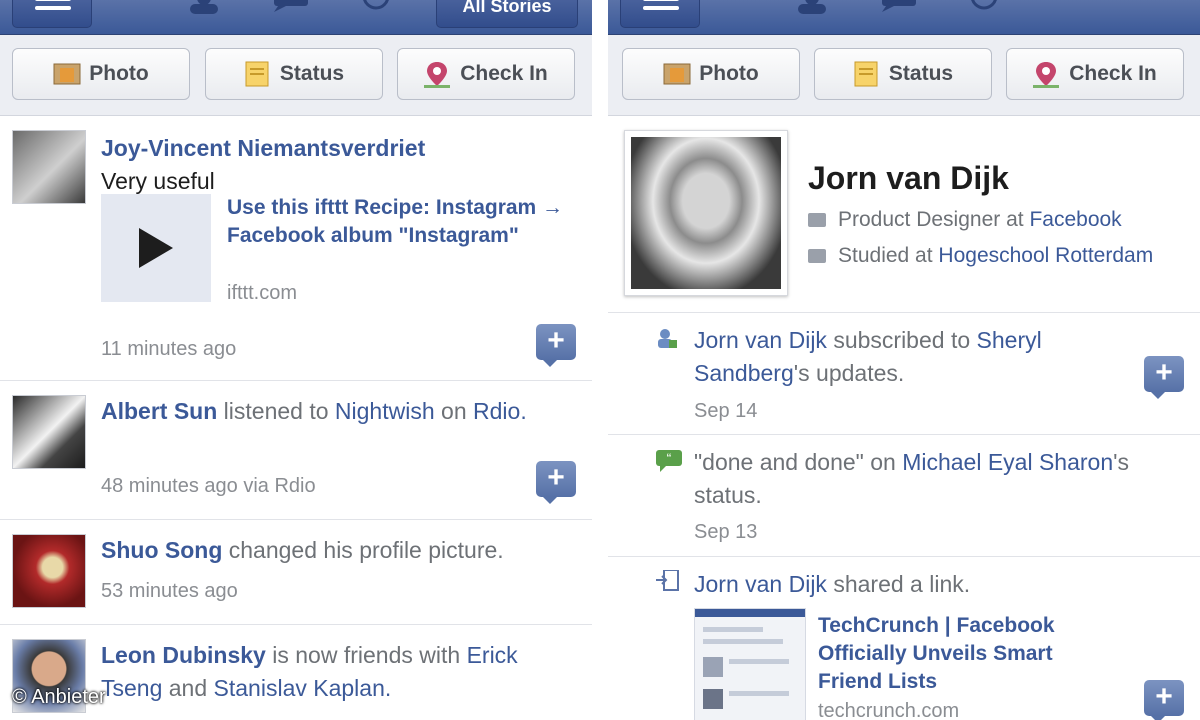 This screenshot has height=720, width=1200. I want to click on profile-photo-image, so click(706, 213).